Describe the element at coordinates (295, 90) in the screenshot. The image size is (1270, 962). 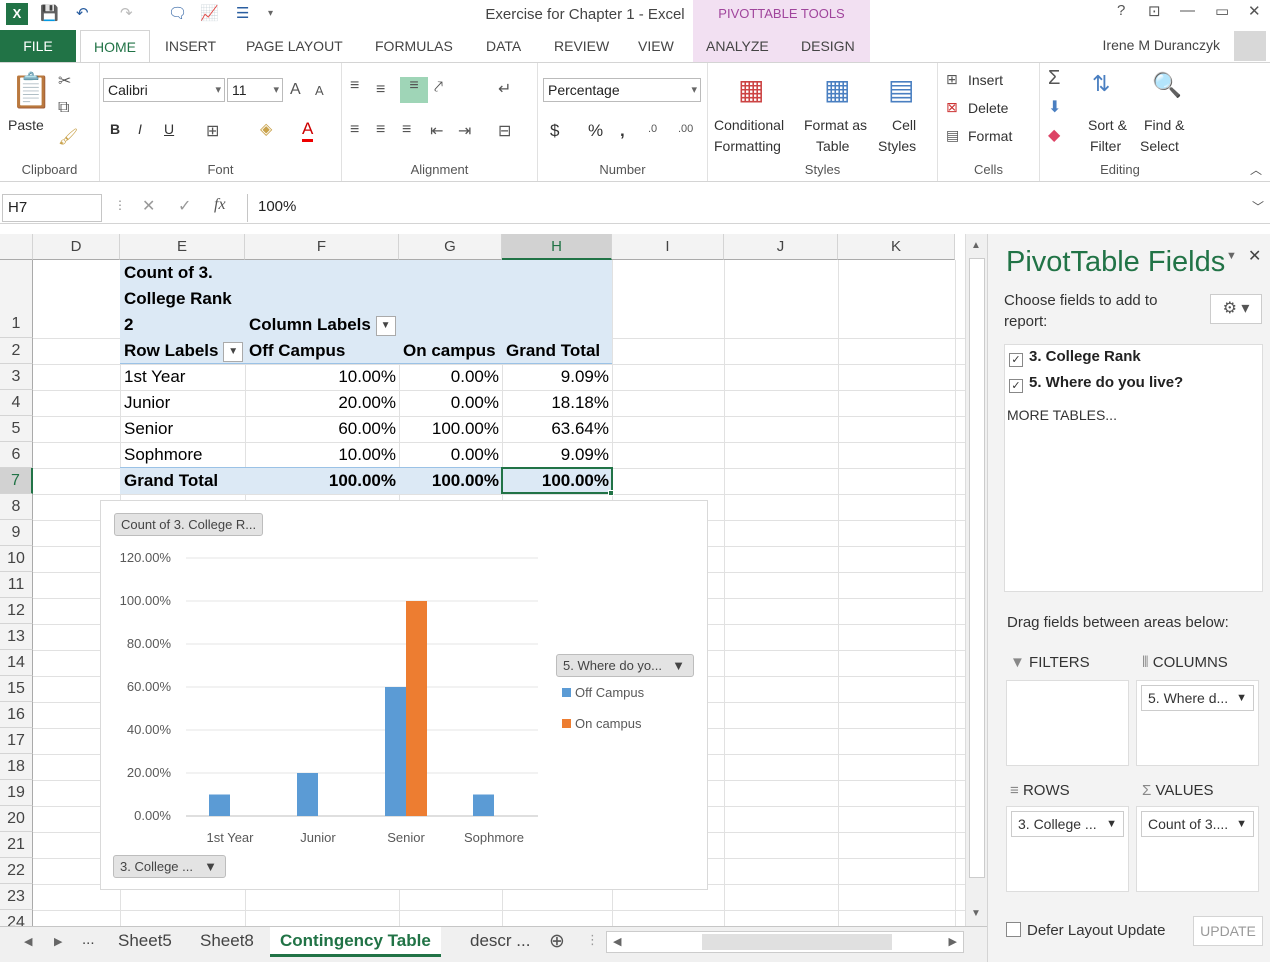
I see `grow-font-icon: A` at that location.